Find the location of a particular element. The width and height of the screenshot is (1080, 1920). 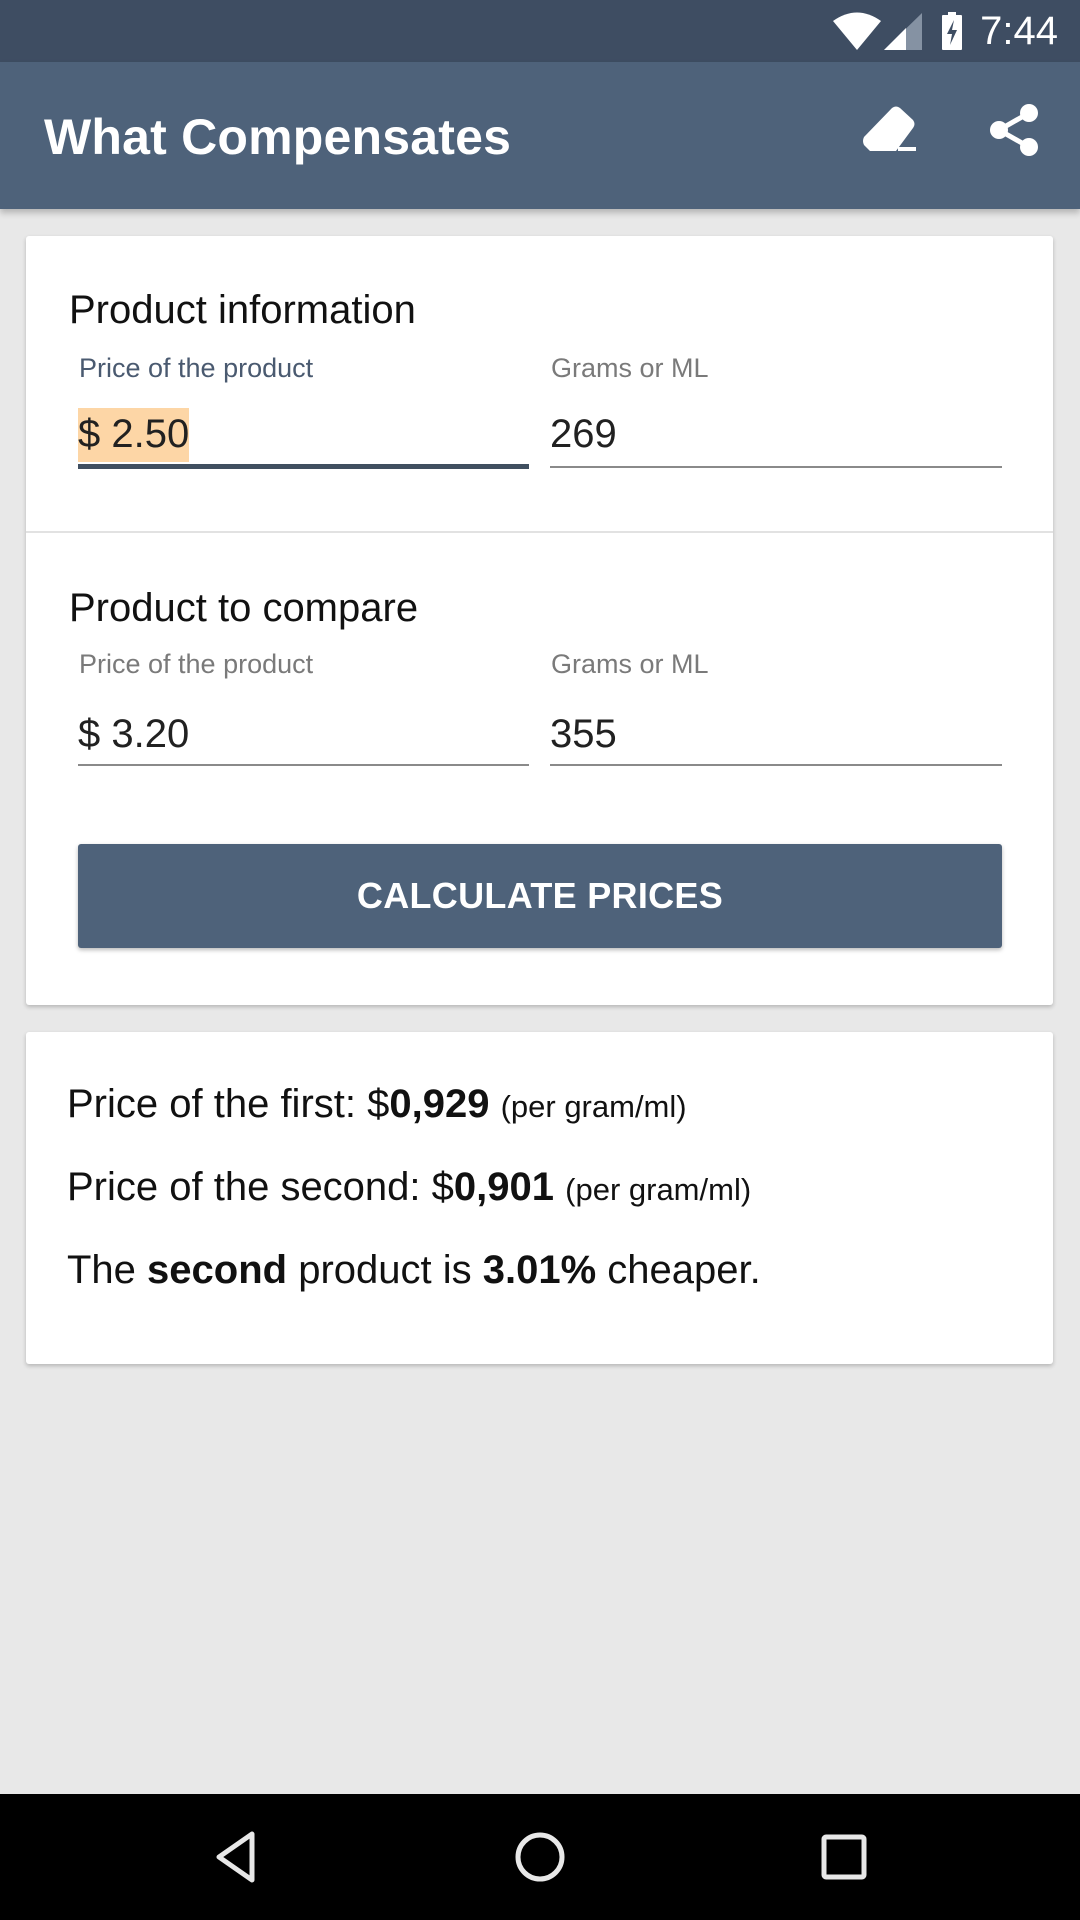

product-2-amount-label: Grams or ML is located at coordinates (630, 664).